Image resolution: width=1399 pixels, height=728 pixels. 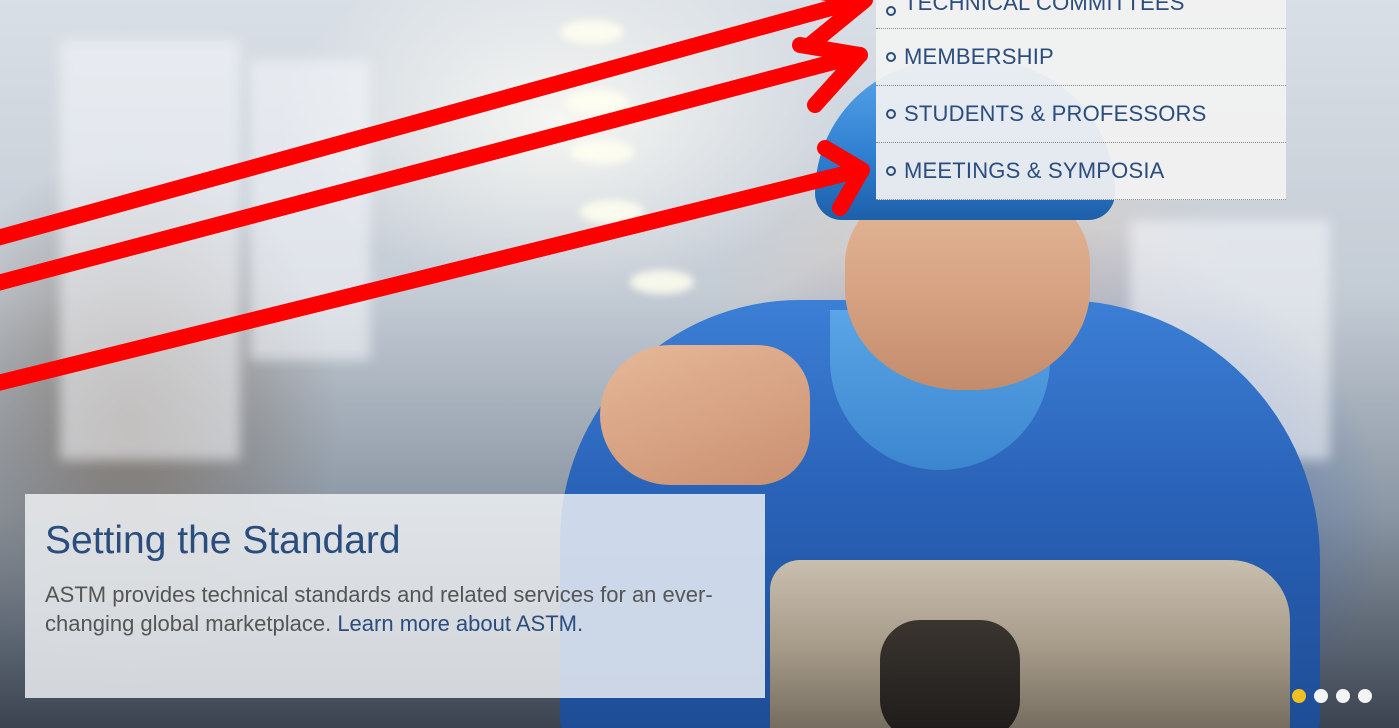 I want to click on machine-part, so click(x=950, y=674).